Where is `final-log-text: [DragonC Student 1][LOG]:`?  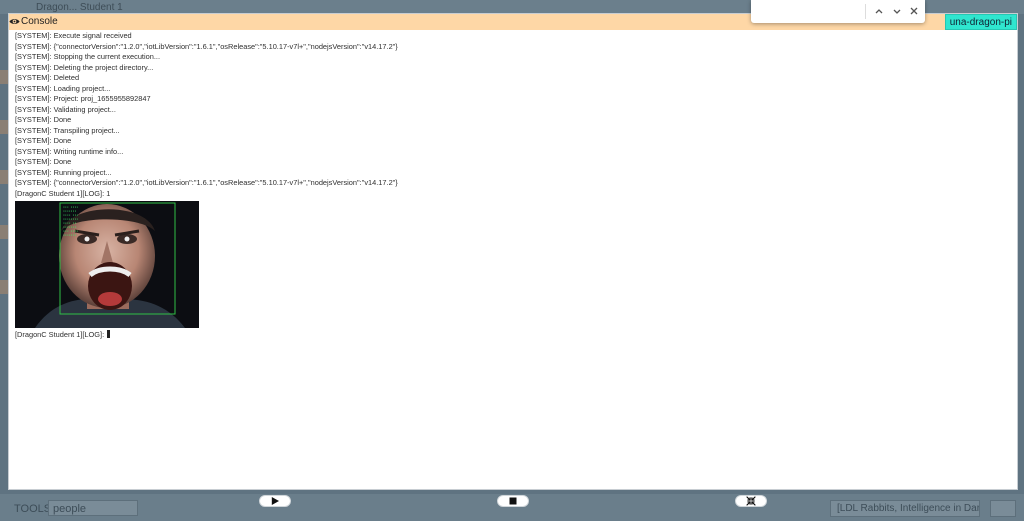 final-log-text: [DragonC Student 1][LOG]: is located at coordinates (60, 334).